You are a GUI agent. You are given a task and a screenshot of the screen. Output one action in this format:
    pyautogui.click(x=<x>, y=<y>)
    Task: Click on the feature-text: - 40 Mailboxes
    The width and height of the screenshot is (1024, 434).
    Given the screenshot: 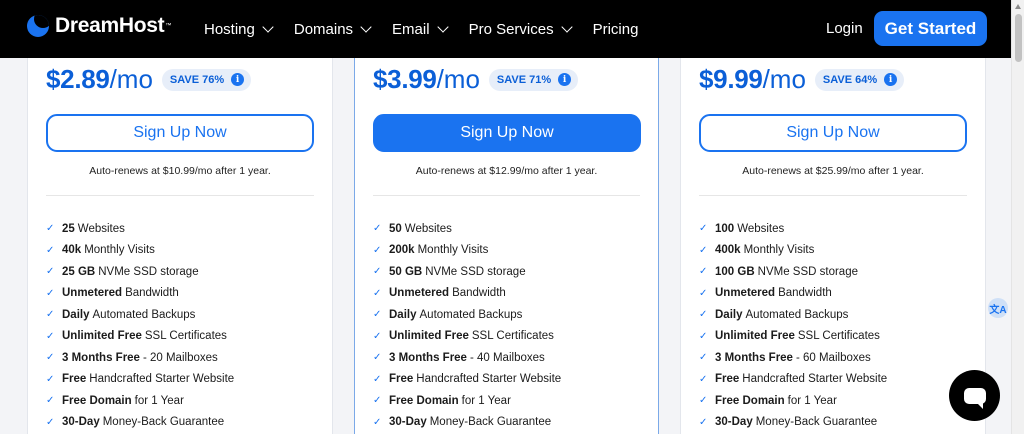 What is the action you would take?
    pyautogui.click(x=507, y=357)
    